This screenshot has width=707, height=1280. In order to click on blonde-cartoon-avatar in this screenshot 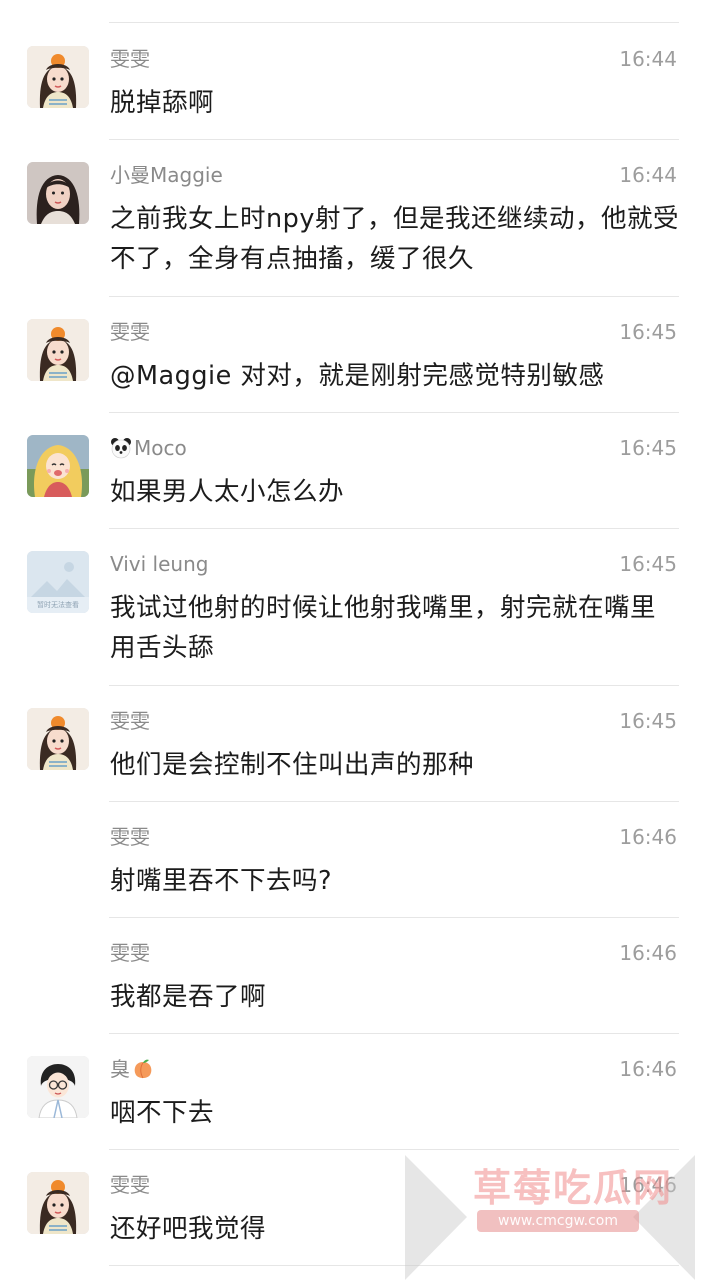, I will do `click(58, 466)`.